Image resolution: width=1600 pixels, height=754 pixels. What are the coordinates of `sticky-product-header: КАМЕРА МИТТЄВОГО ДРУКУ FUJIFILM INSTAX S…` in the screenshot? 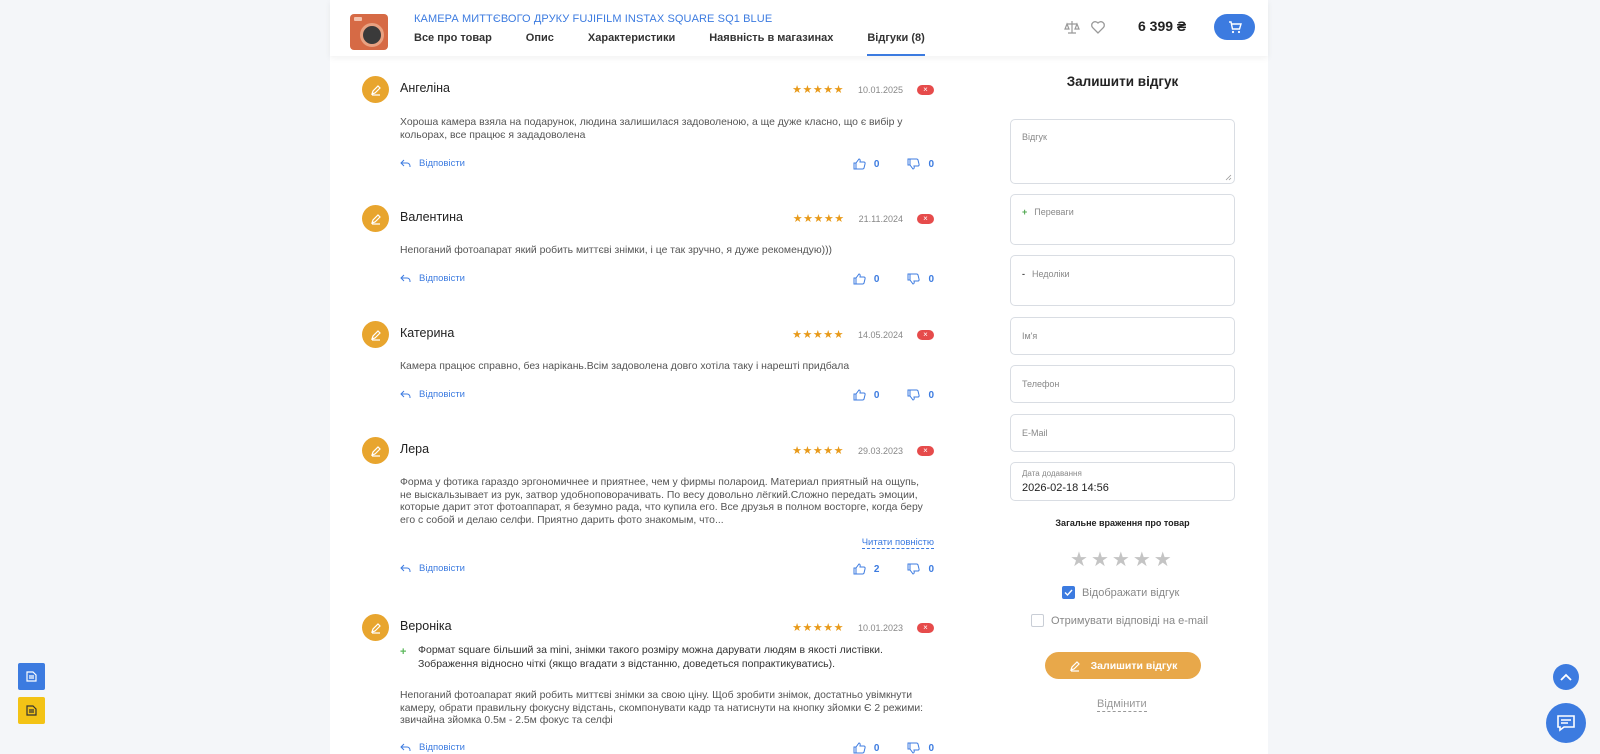 It's located at (799, 28).